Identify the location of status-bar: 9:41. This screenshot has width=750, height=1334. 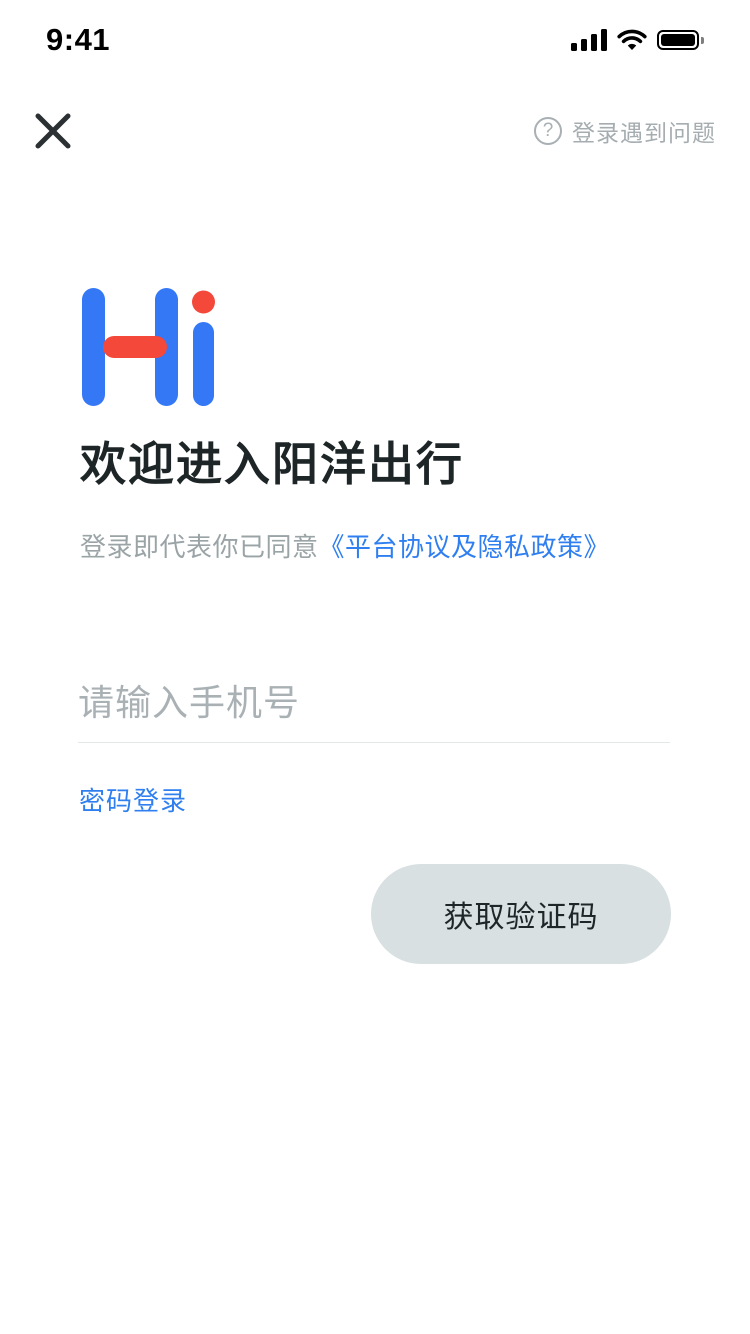
(375, 44).